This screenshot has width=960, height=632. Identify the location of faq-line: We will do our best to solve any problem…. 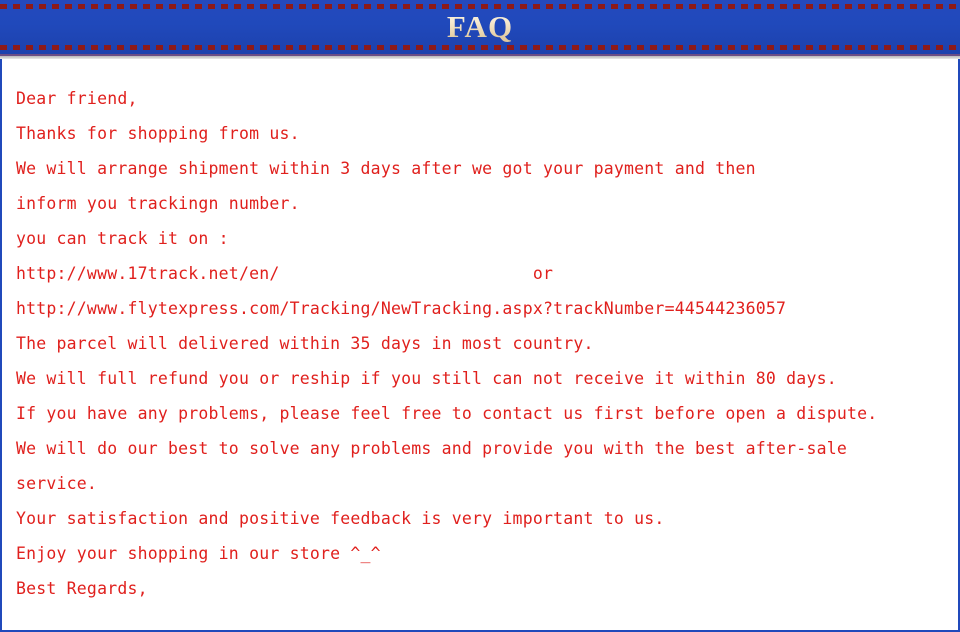
(431, 448).